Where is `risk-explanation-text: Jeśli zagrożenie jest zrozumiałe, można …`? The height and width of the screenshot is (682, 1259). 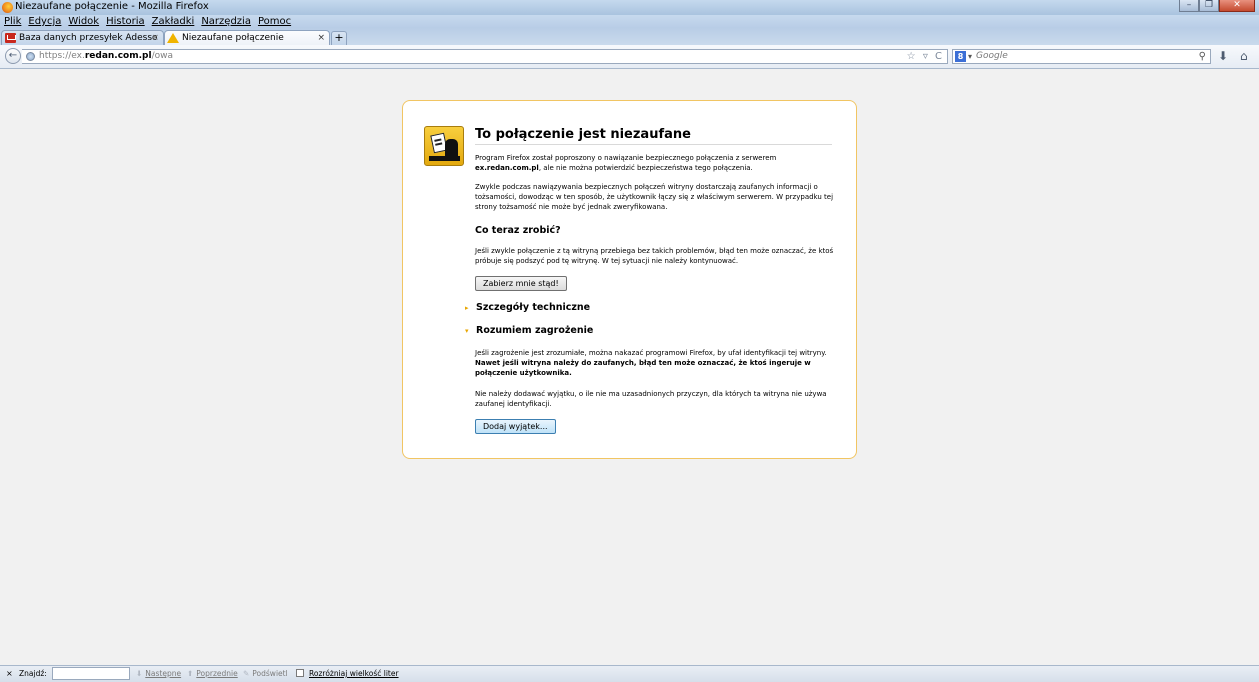
risk-explanation-text: Jeśli zagrożenie jest zrozumiałe, można … is located at coordinates (651, 363).